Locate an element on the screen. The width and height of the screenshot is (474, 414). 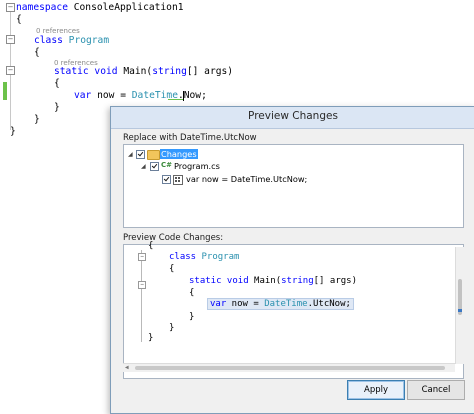
code-line-namespace: namespace ConsoleApplication1 is located at coordinates (100, 7).